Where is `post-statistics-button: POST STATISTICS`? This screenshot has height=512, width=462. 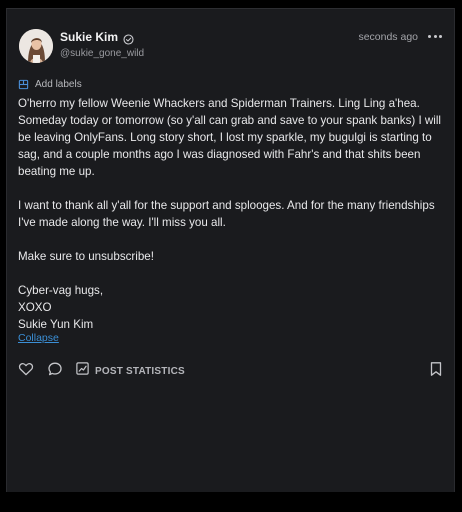
post-statistics-button: POST STATISTICS is located at coordinates (130, 371).